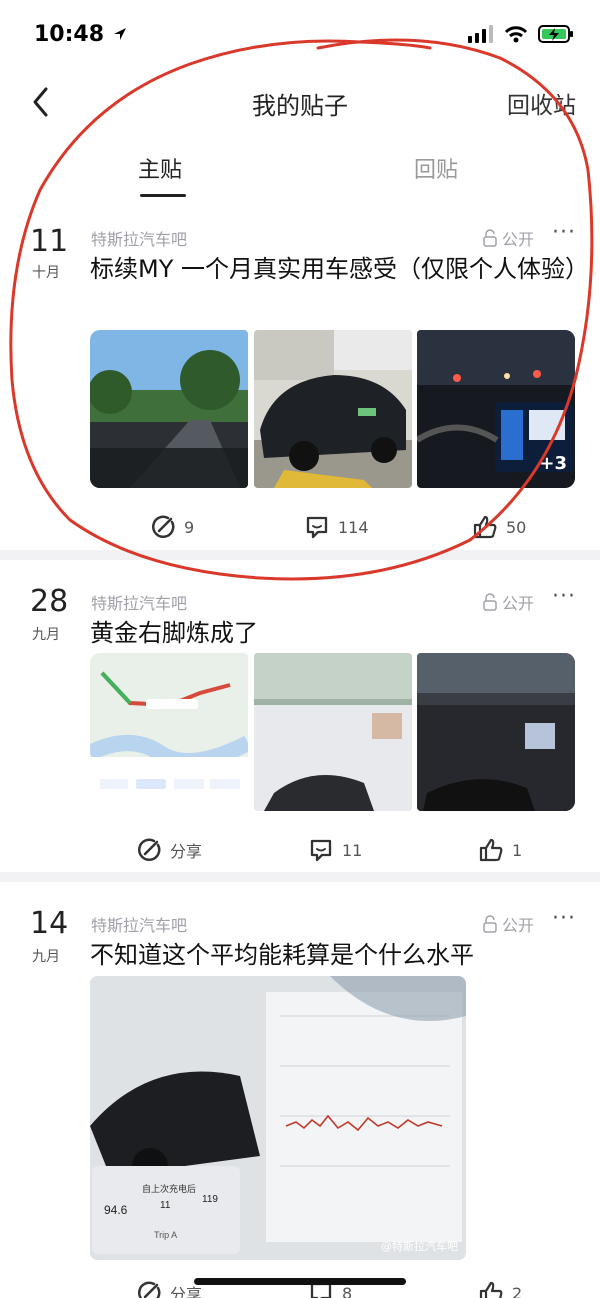 This screenshot has height=1298, width=600. I want to click on post-image: 自上次充电后 94.6 11 119 Trip A @特斯拉汽车吧, so click(278, 1118).